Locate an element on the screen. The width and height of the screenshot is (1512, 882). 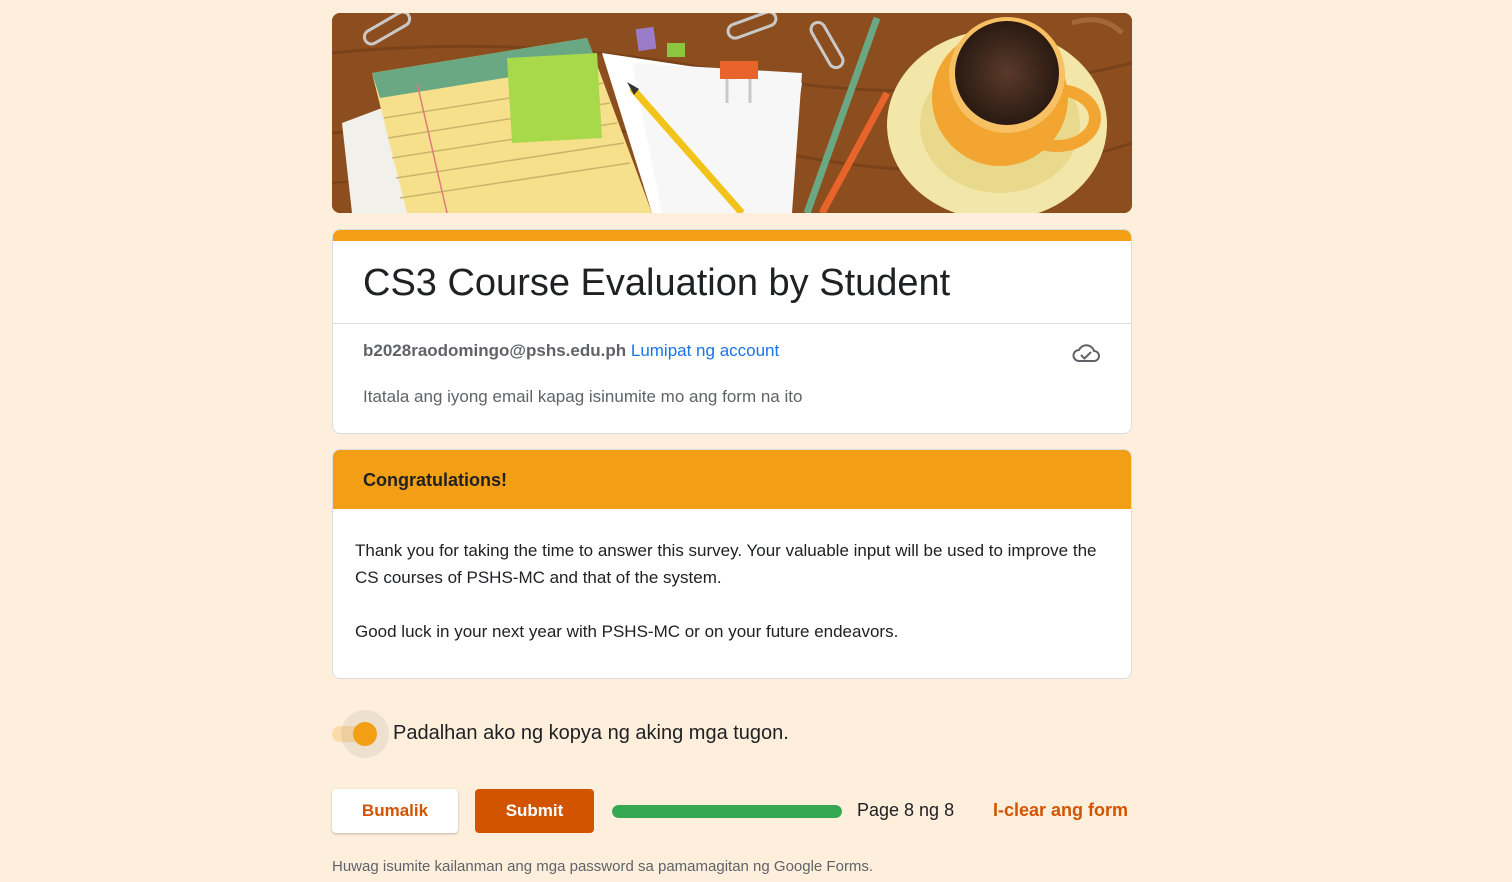
account-email: b2028raodomingo@pshs.edu.ph is located at coordinates (495, 350).